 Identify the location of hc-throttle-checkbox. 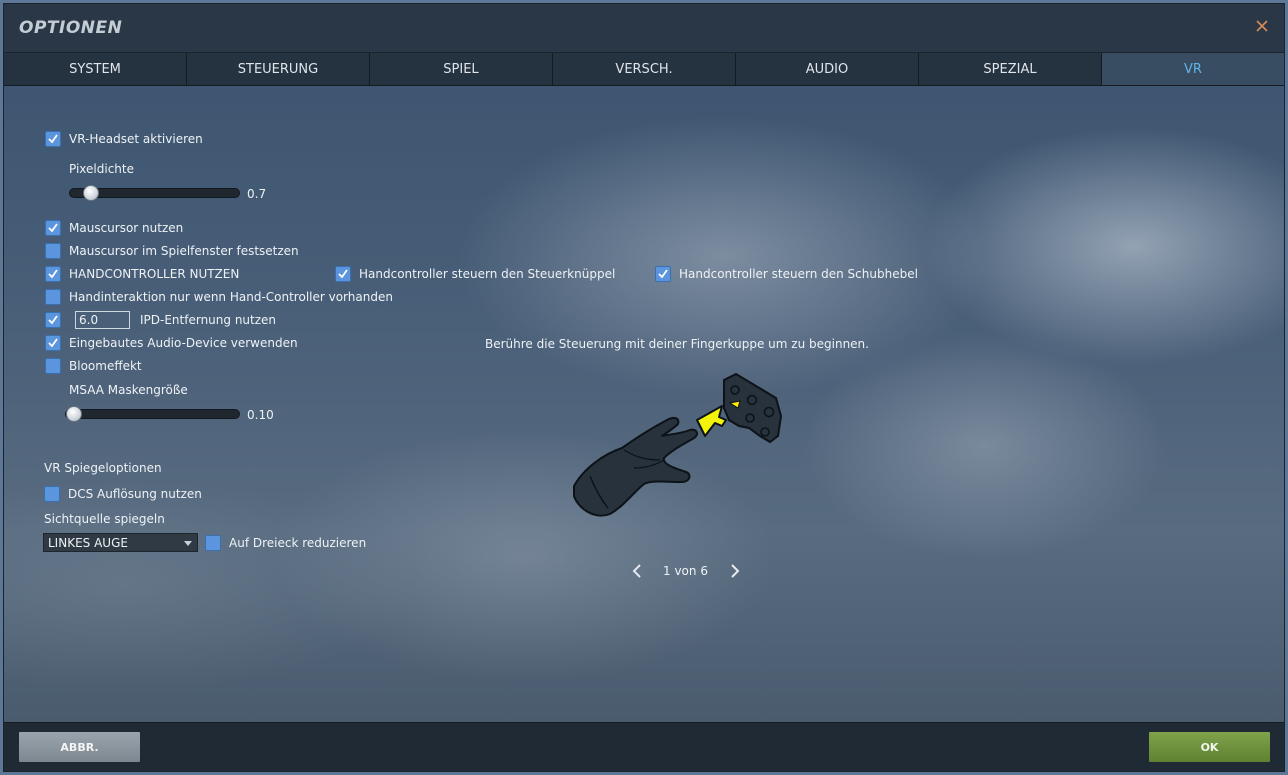
(663, 274).